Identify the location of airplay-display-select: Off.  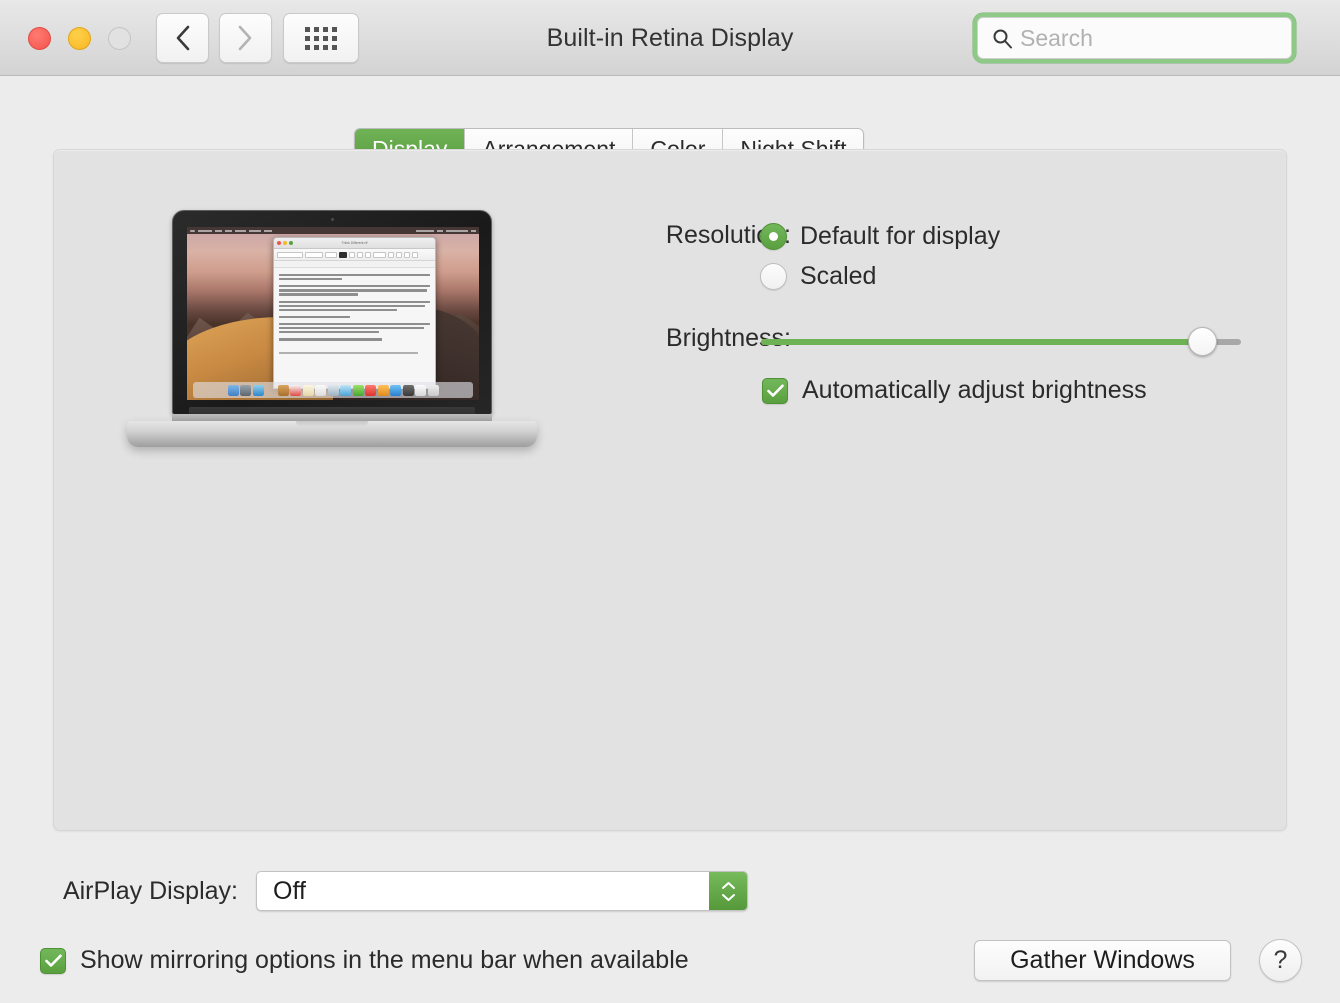
(502, 891).